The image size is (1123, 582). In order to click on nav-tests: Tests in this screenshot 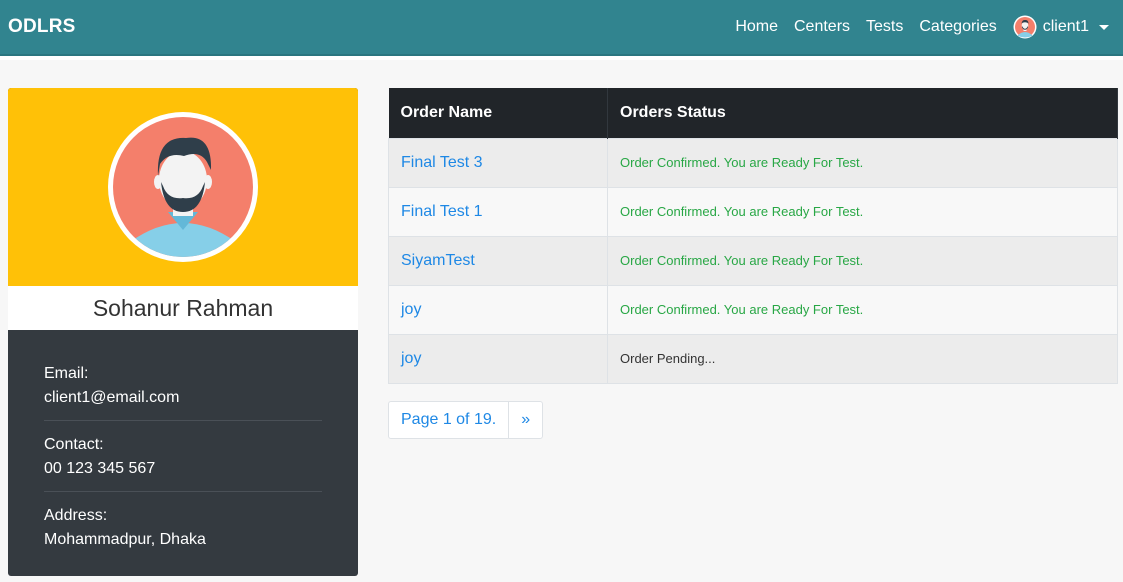, I will do `click(884, 27)`.